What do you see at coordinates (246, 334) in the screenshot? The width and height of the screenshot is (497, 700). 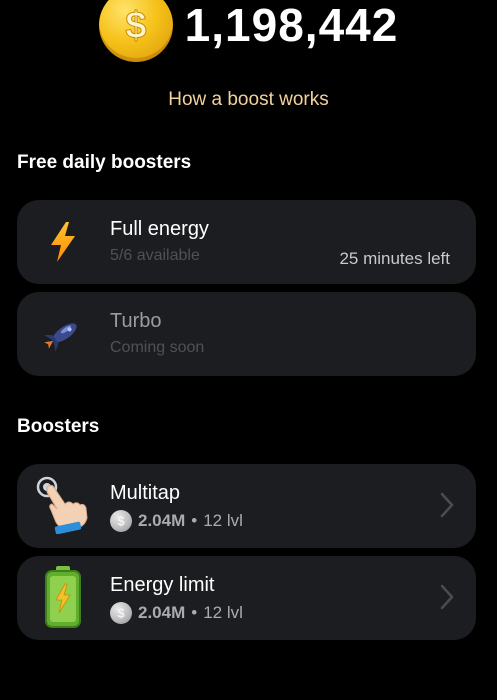 I see `turbo-card: Turbo Coming soon` at bounding box center [246, 334].